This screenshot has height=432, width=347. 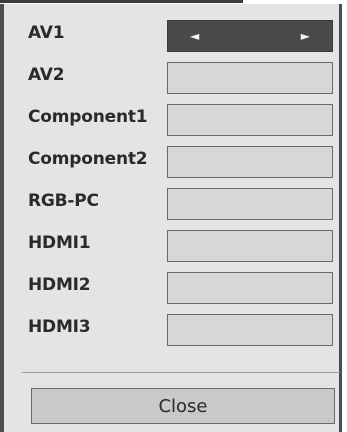 What do you see at coordinates (250, 162) in the screenshot?
I see `input-field-component2` at bounding box center [250, 162].